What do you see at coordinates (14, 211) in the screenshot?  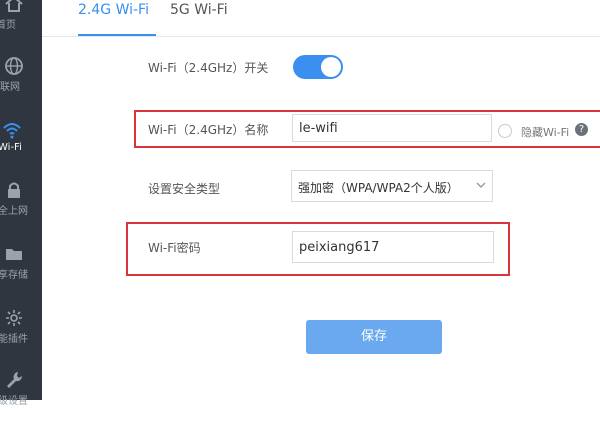 I see `sidebar-item-label: 安全上网` at bounding box center [14, 211].